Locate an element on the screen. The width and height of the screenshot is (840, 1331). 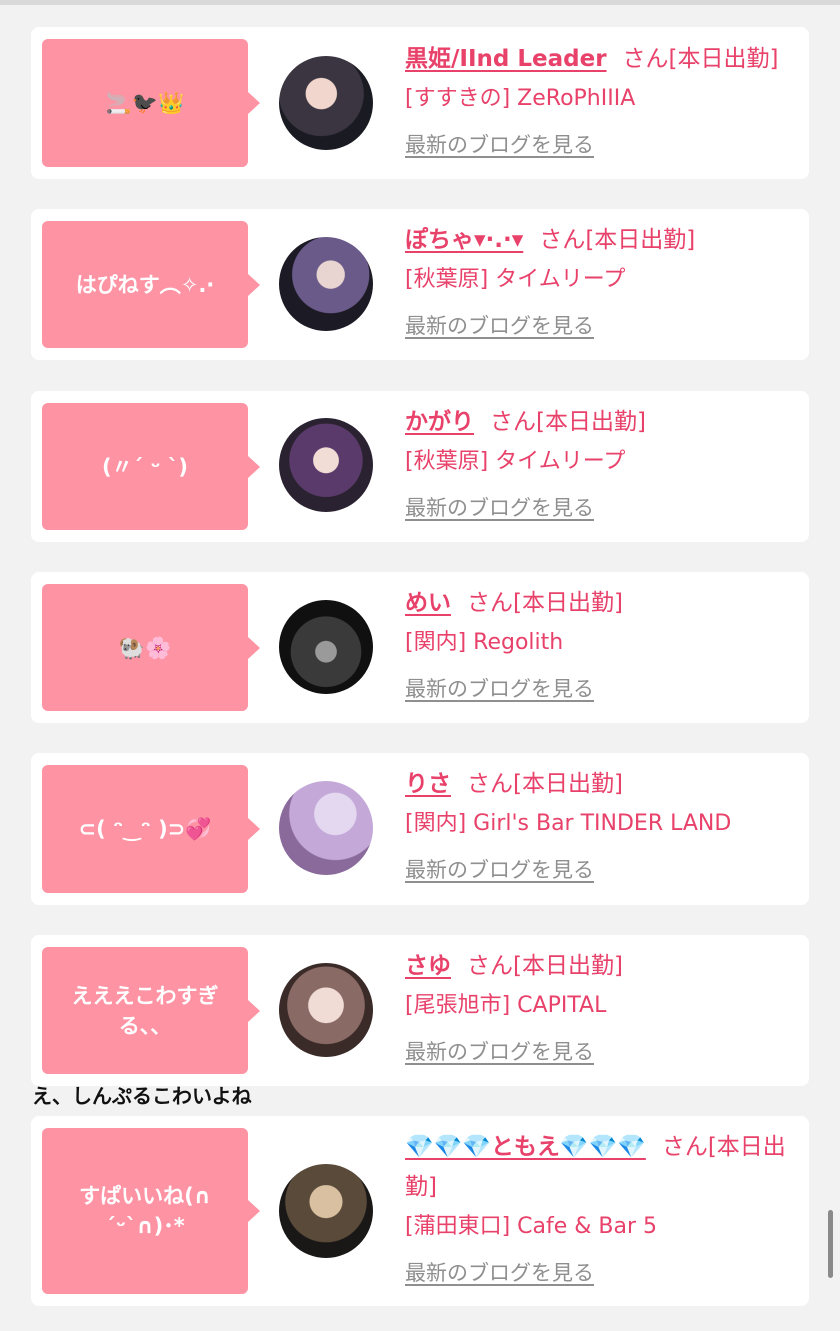
cast-name-link: かがり is located at coordinates (439, 422).